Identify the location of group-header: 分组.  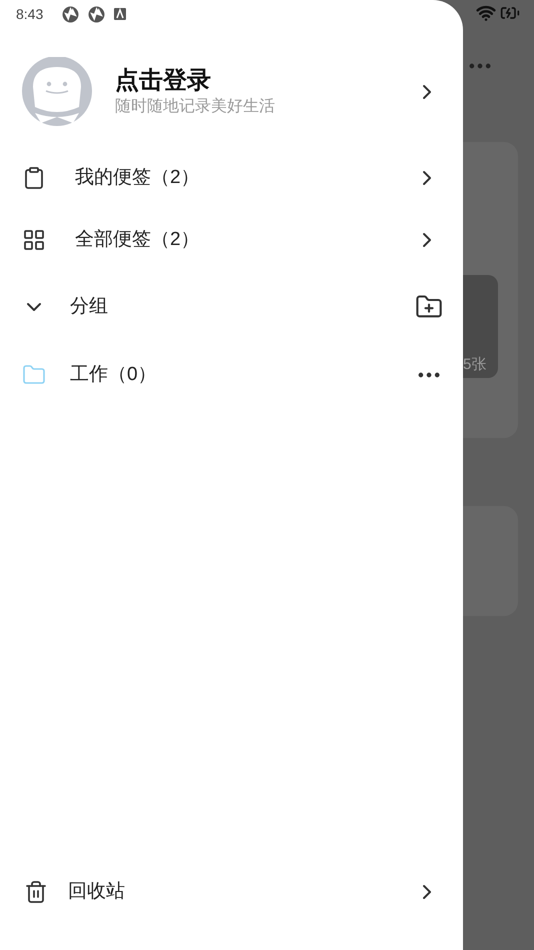
(231, 307).